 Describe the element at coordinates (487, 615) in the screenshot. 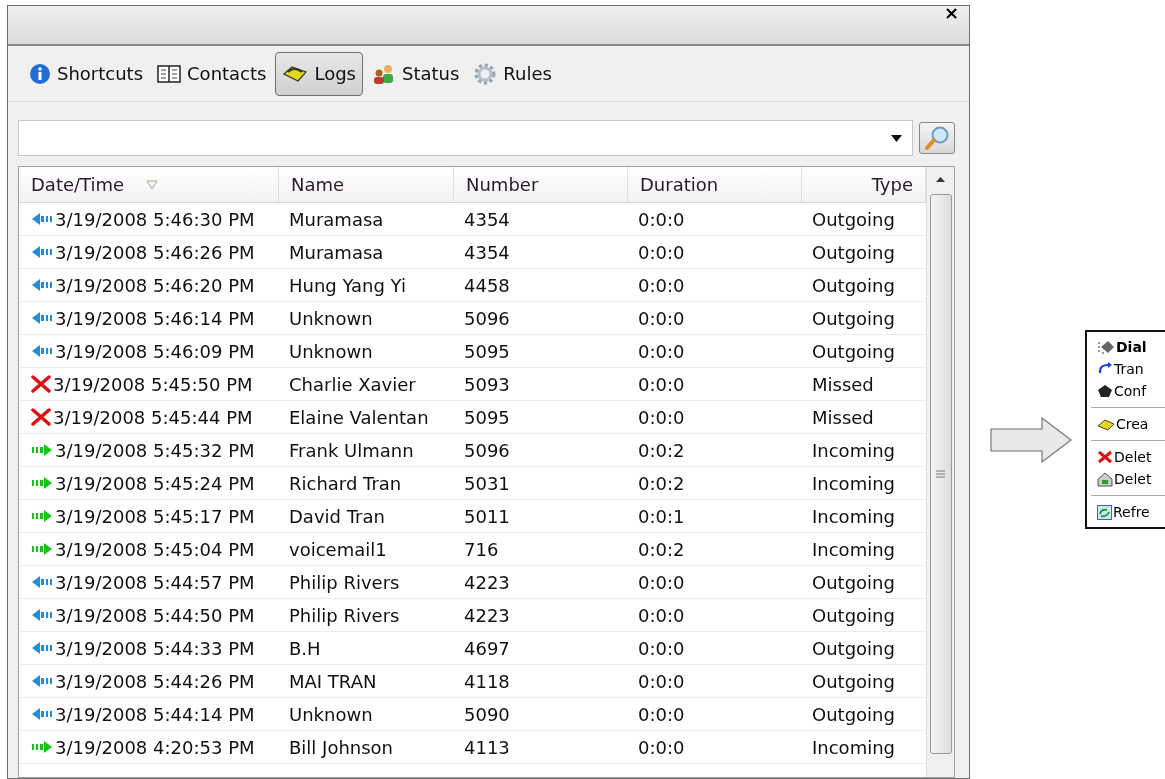

I see `table-cell-text: 4223` at that location.